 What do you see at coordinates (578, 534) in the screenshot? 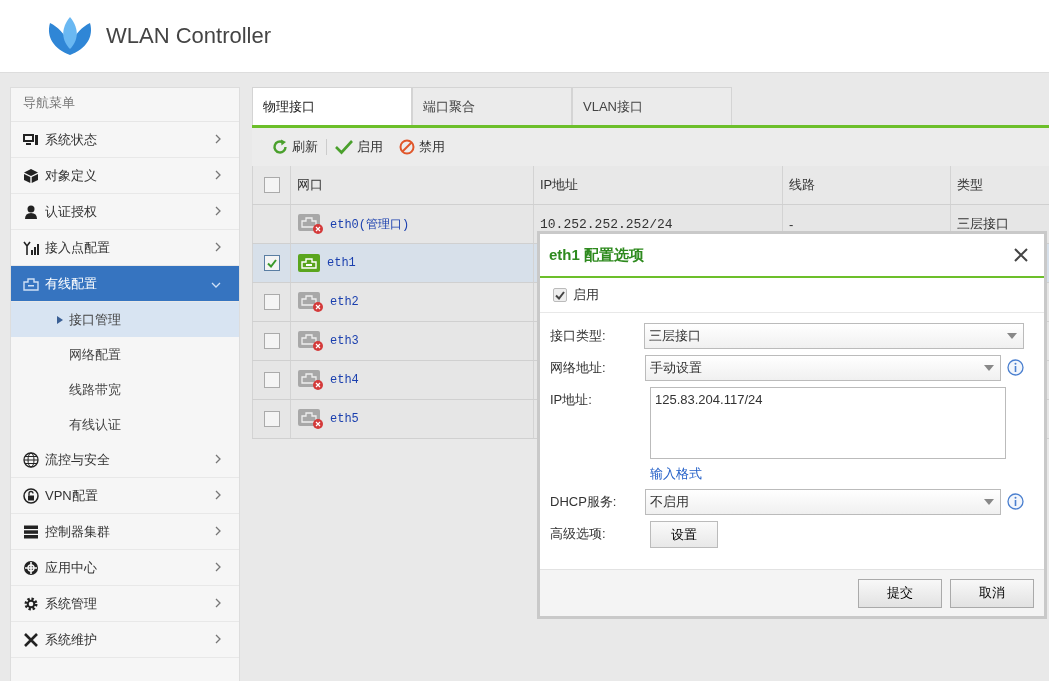
I see `field-label: 高级选项:` at bounding box center [578, 534].